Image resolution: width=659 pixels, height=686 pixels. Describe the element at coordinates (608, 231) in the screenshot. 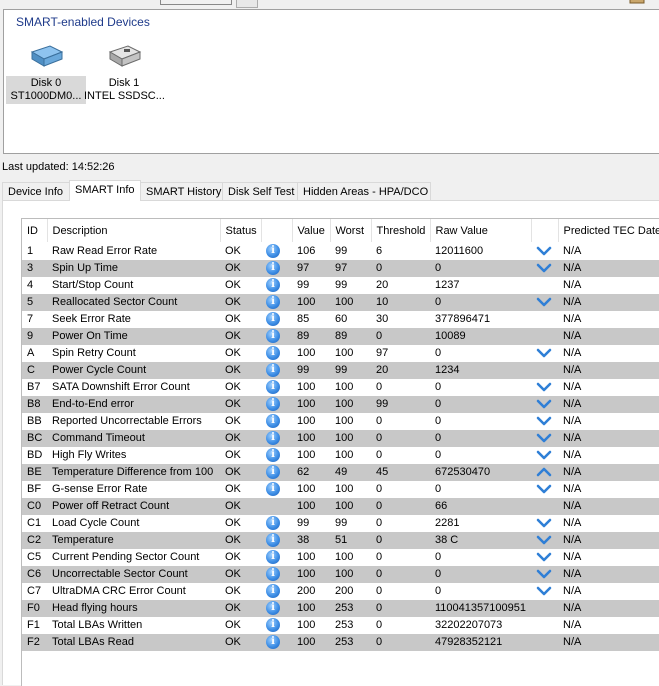

I see `col-predicted-tec: Predicted TEC Date` at that location.